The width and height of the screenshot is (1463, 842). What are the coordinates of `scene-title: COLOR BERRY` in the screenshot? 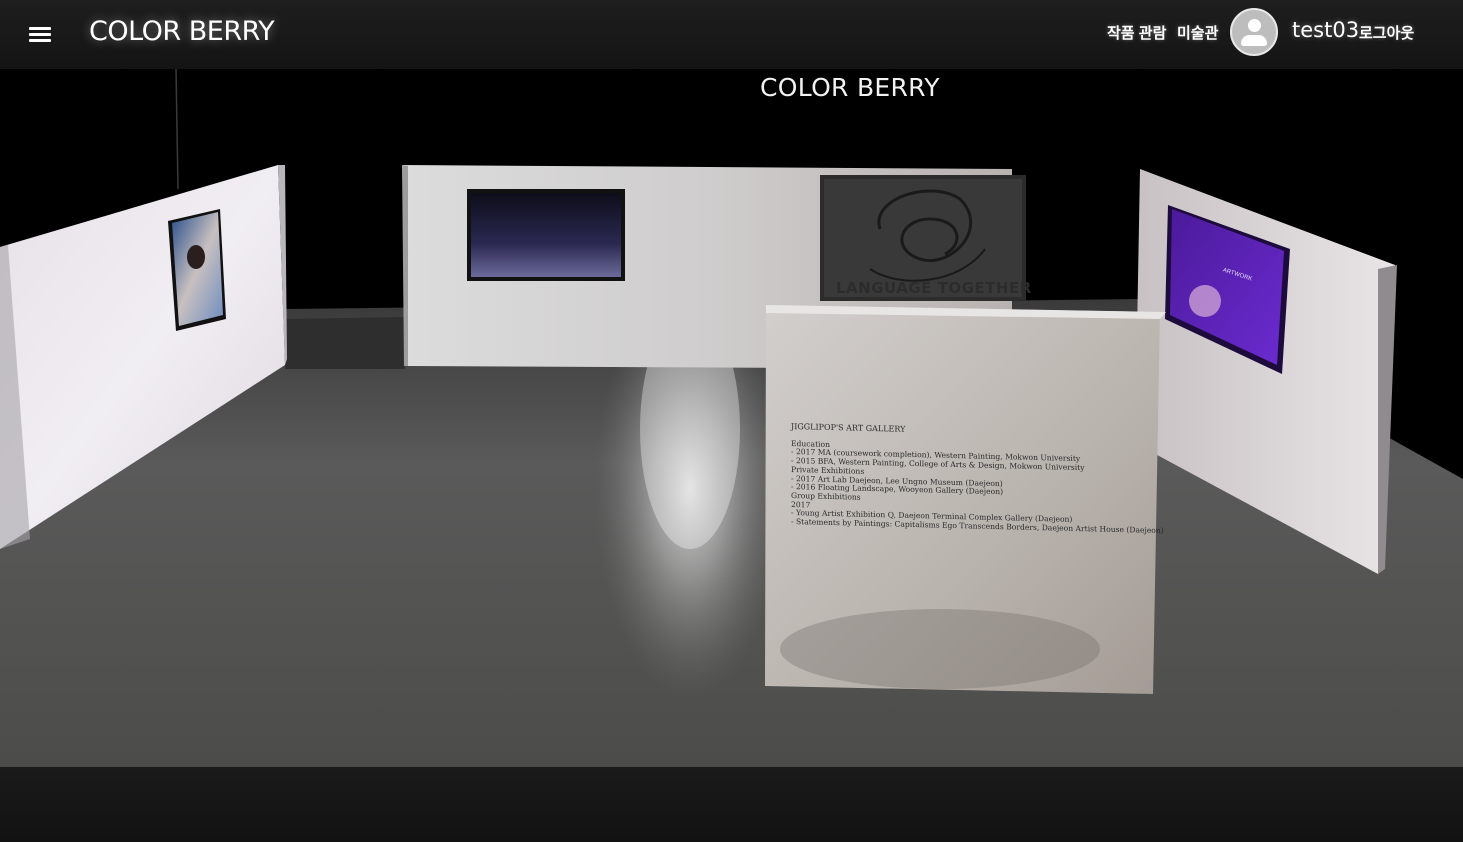 It's located at (850, 87).